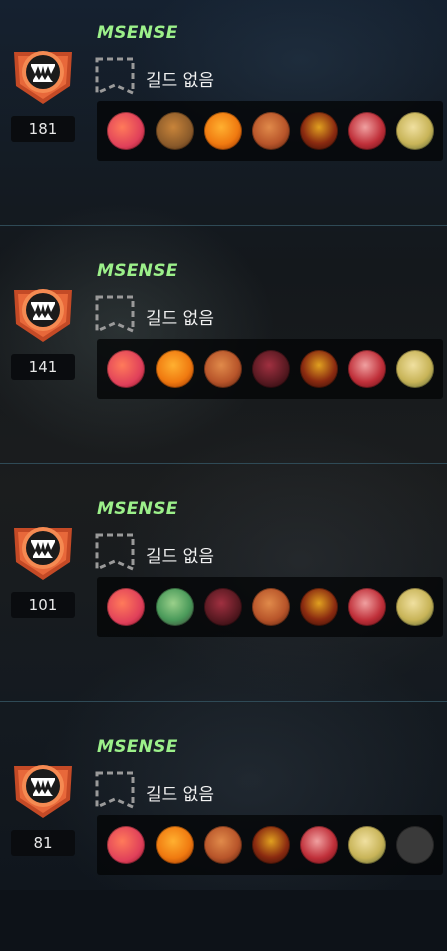  I want to click on level-value: 101, so click(43, 605).